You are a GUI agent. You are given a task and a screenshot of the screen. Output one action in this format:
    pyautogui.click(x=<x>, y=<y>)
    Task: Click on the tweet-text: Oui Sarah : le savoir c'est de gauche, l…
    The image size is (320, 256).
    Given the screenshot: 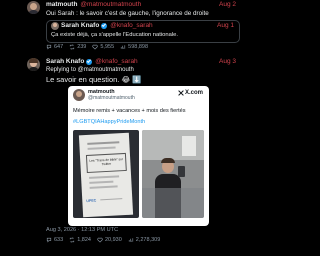 What is the action you would take?
    pyautogui.click(x=127, y=13)
    